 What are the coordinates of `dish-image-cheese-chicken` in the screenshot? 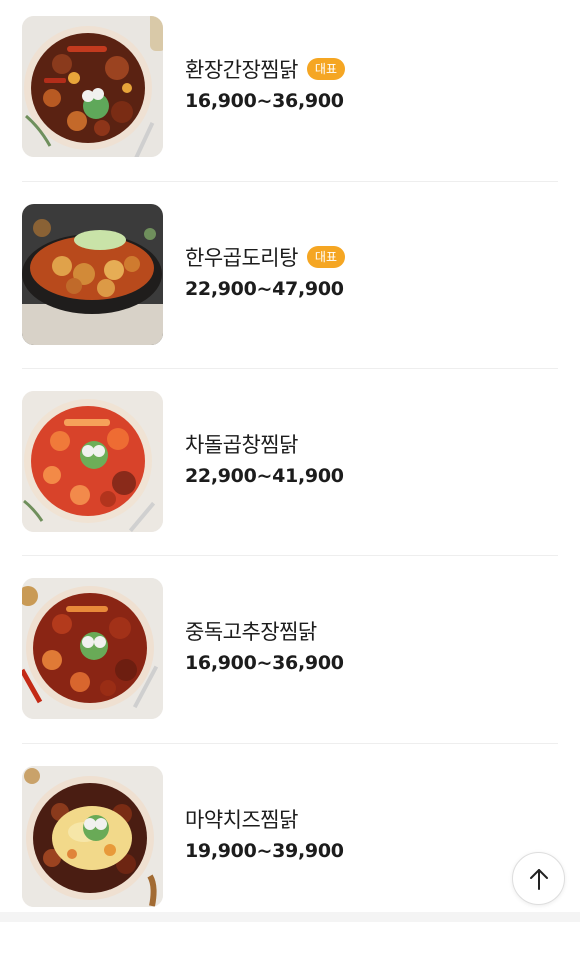 It's located at (92, 836).